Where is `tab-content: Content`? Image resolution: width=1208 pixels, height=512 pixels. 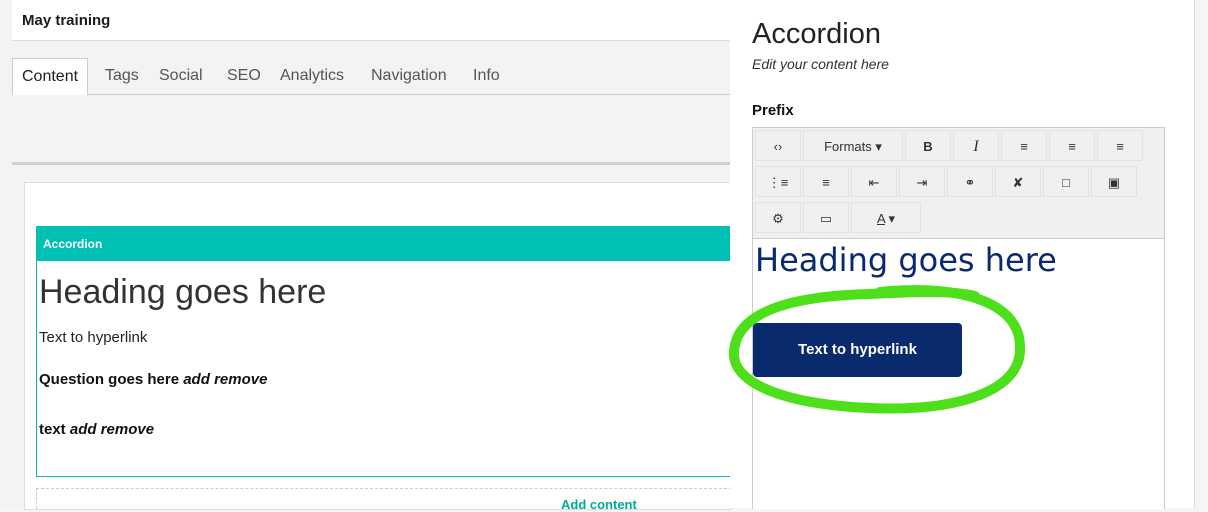 tab-content: Content is located at coordinates (50, 77).